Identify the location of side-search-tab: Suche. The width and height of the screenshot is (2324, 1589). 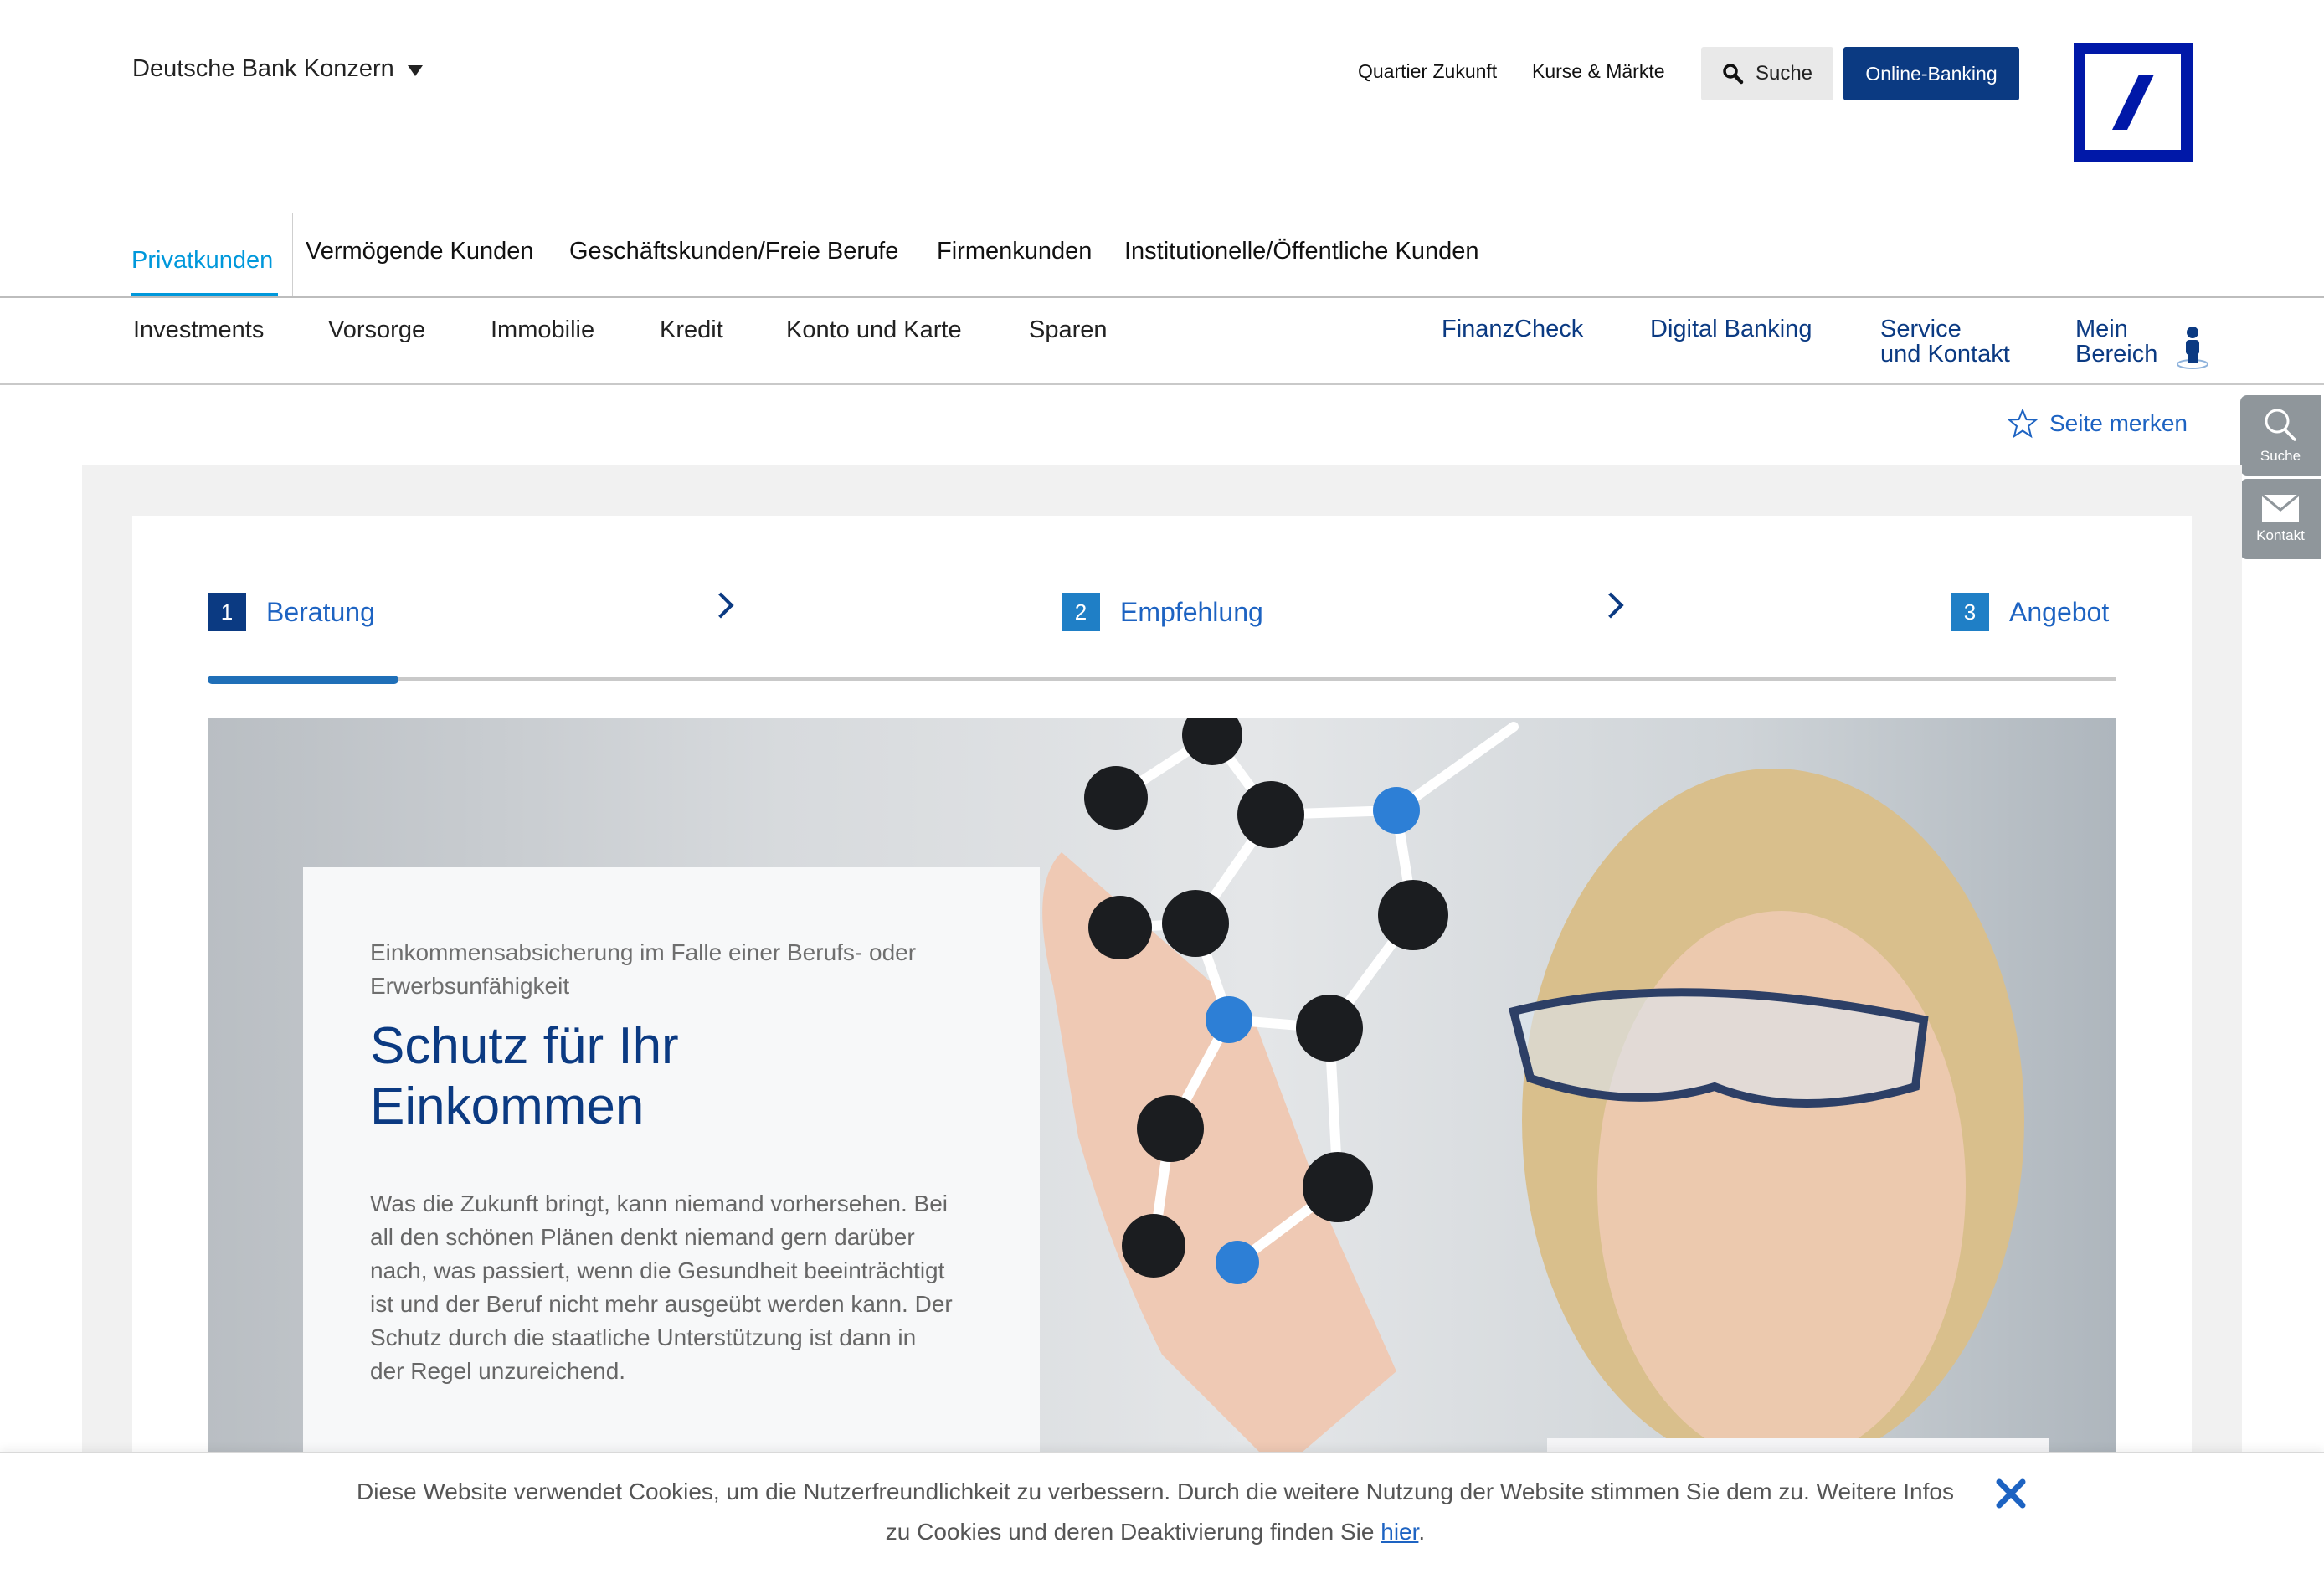
(2281, 435).